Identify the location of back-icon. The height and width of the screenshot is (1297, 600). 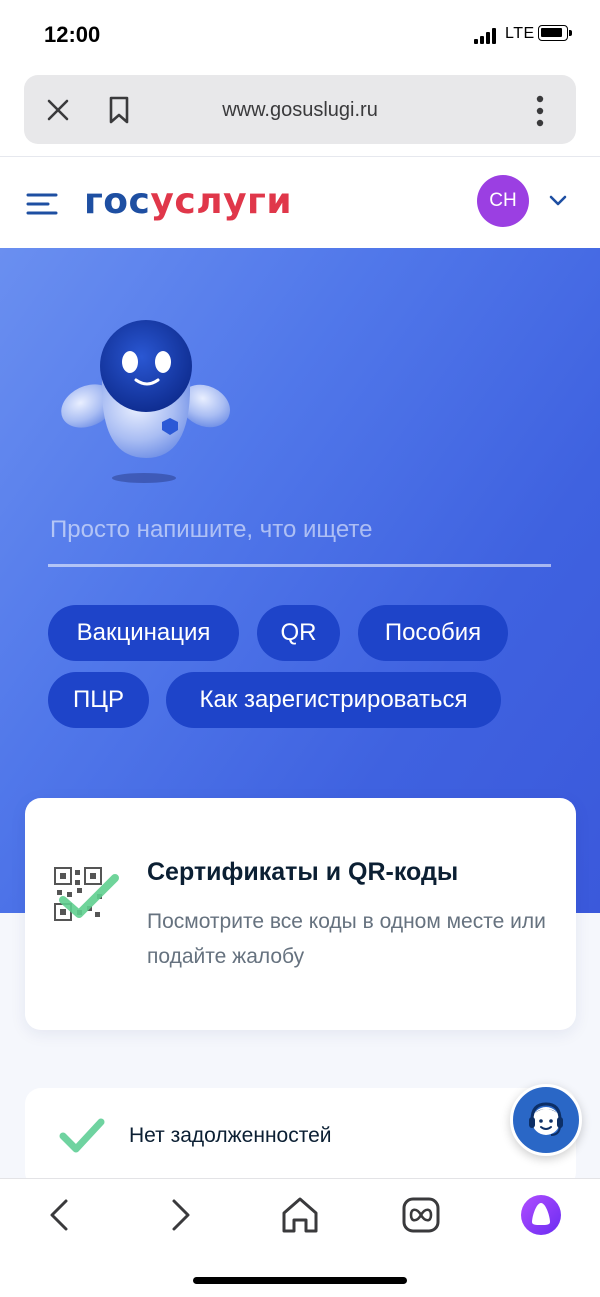
(60, 1215).